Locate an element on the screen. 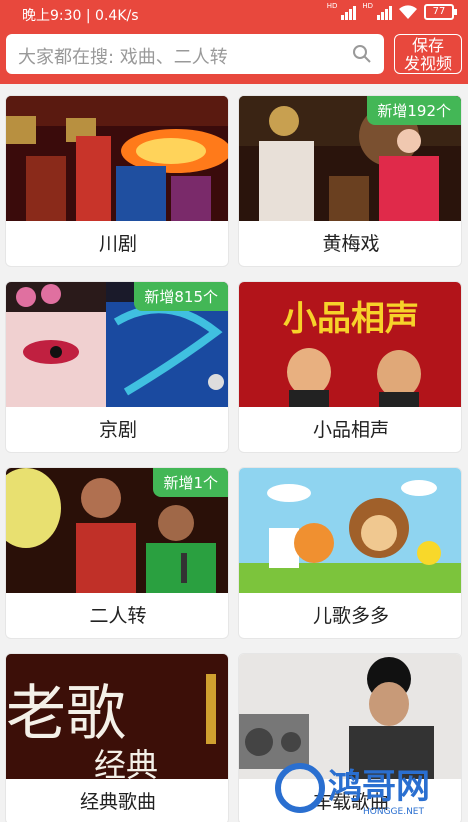 The width and height of the screenshot is (468, 822). wifi-icon is located at coordinates (408, 12).